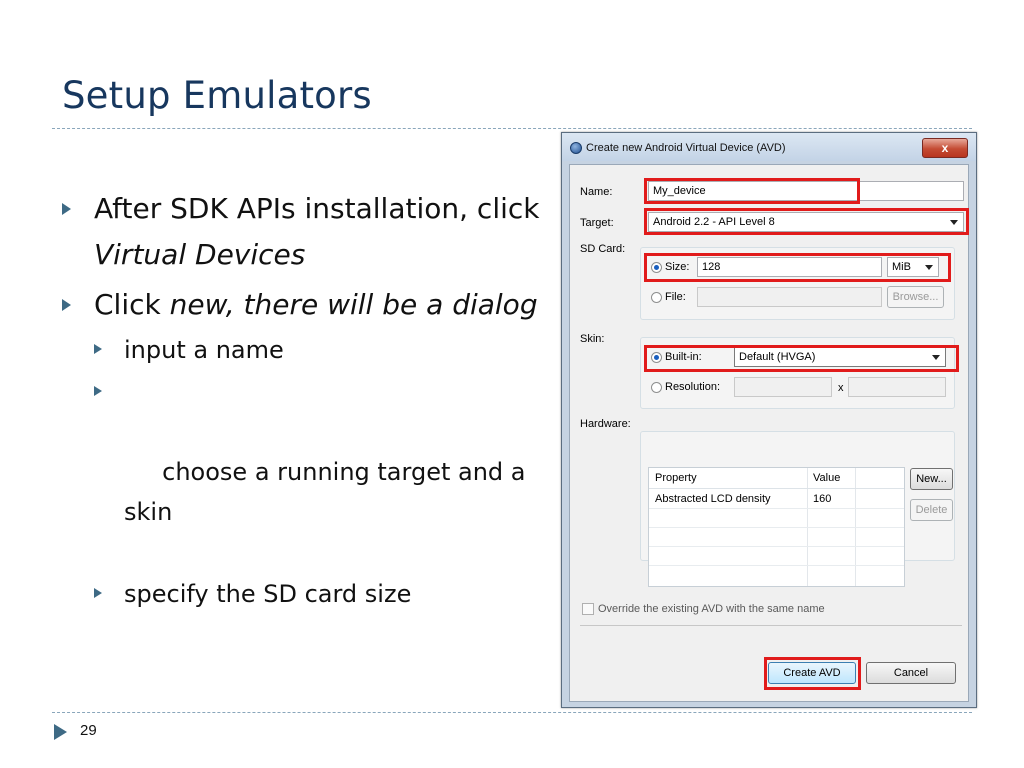  What do you see at coordinates (605, 424) in the screenshot?
I see `hardware-label: Hardware:` at bounding box center [605, 424].